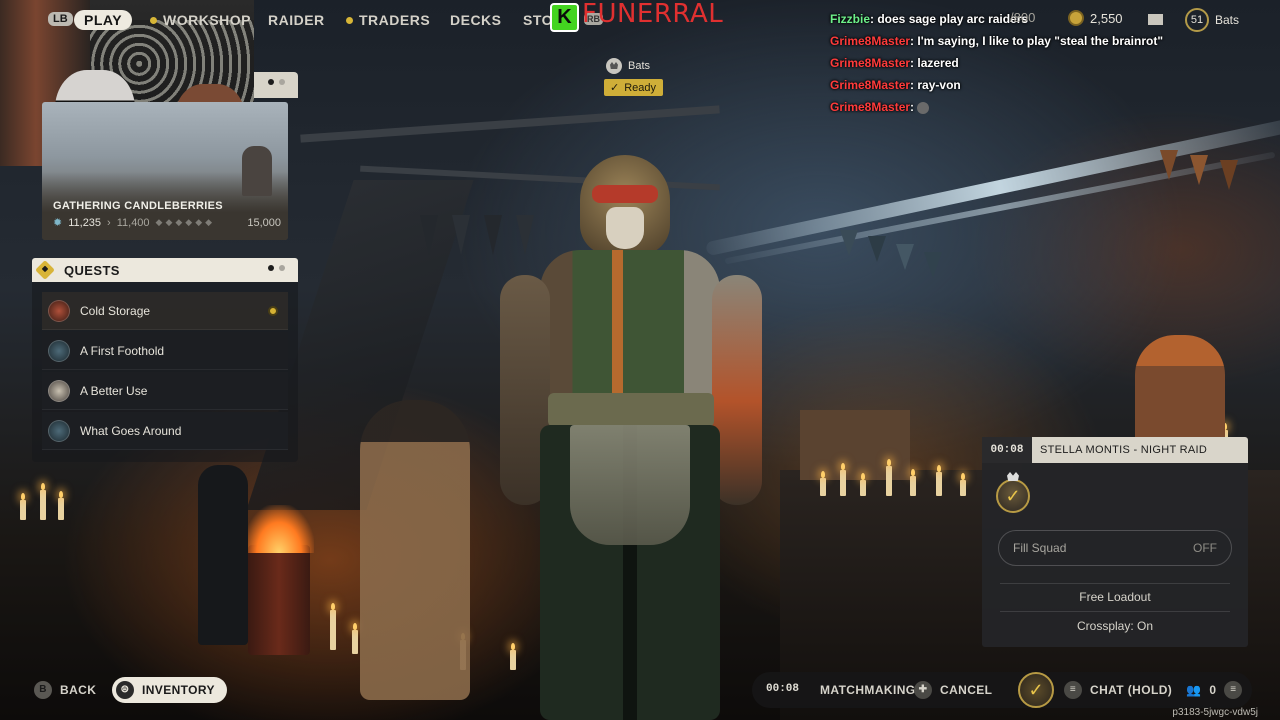 The height and width of the screenshot is (720, 1280). Describe the element at coordinates (178, 690) in the screenshot. I see `inventory-label: INVENTORY` at that location.